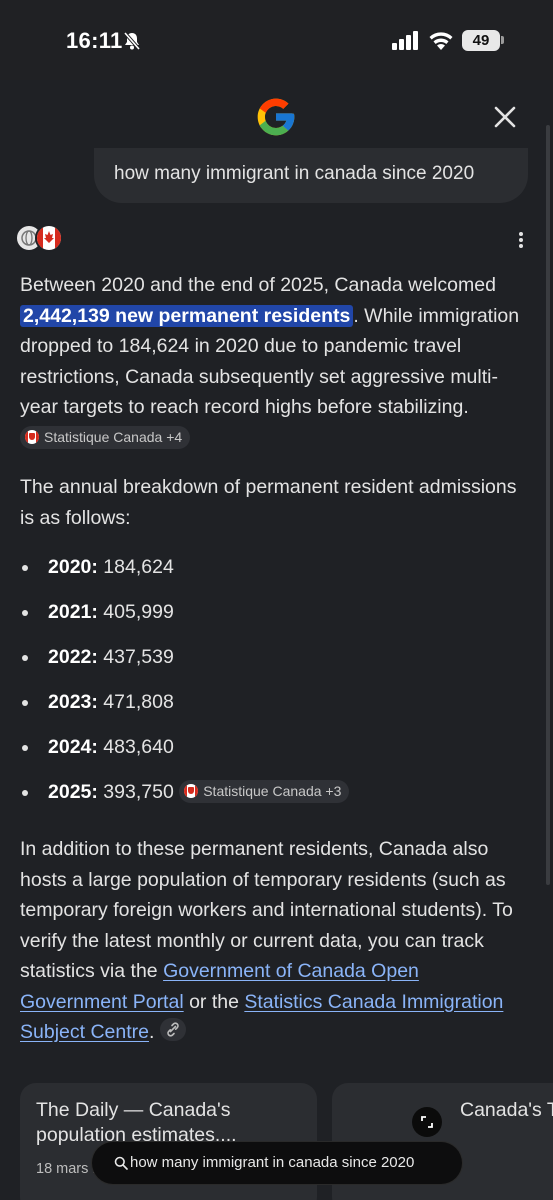 This screenshot has width=553, height=1200. I want to click on year-label: 2023:, so click(73, 702).